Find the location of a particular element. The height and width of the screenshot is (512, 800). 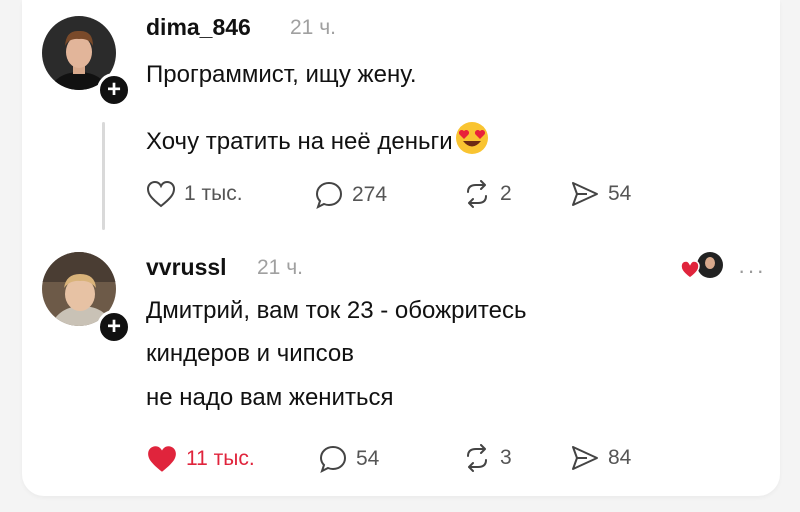

comment-username: dima_846 is located at coordinates (198, 27).